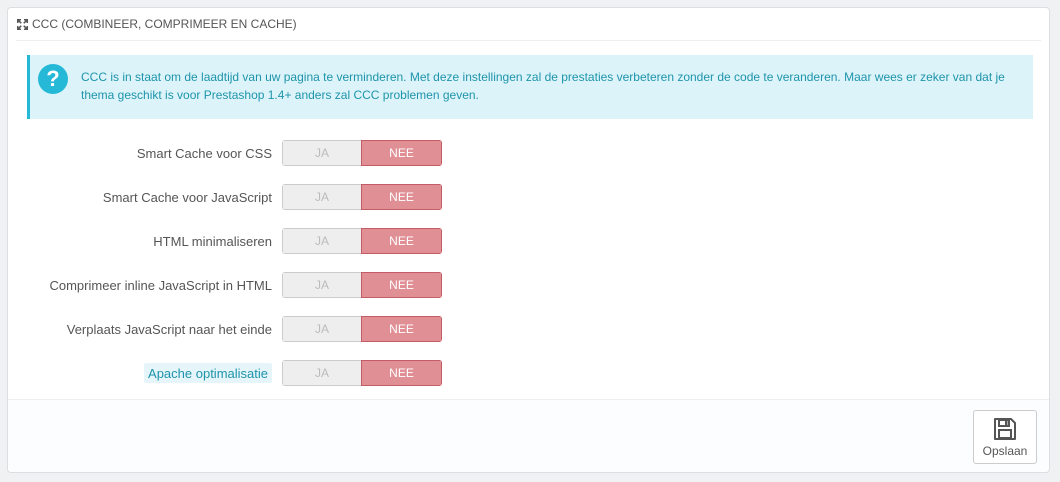 The height and width of the screenshot is (482, 1060). Describe the element at coordinates (160, 285) in the screenshot. I see `setting-label: Comprimeer inline JavaScript in HTML` at that location.